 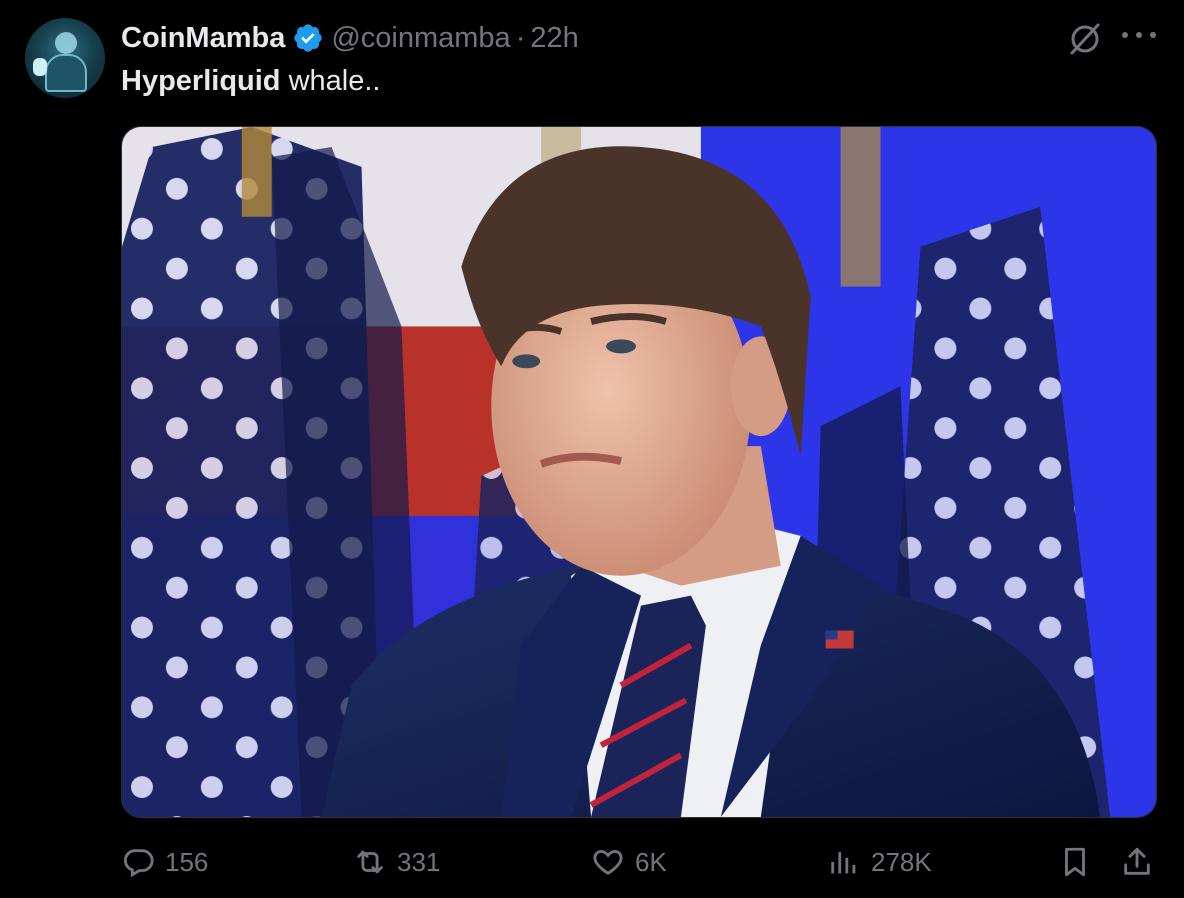 I want to click on tweet-actions-bar: 156 331 6K 278K, so click(x=592, y=862).